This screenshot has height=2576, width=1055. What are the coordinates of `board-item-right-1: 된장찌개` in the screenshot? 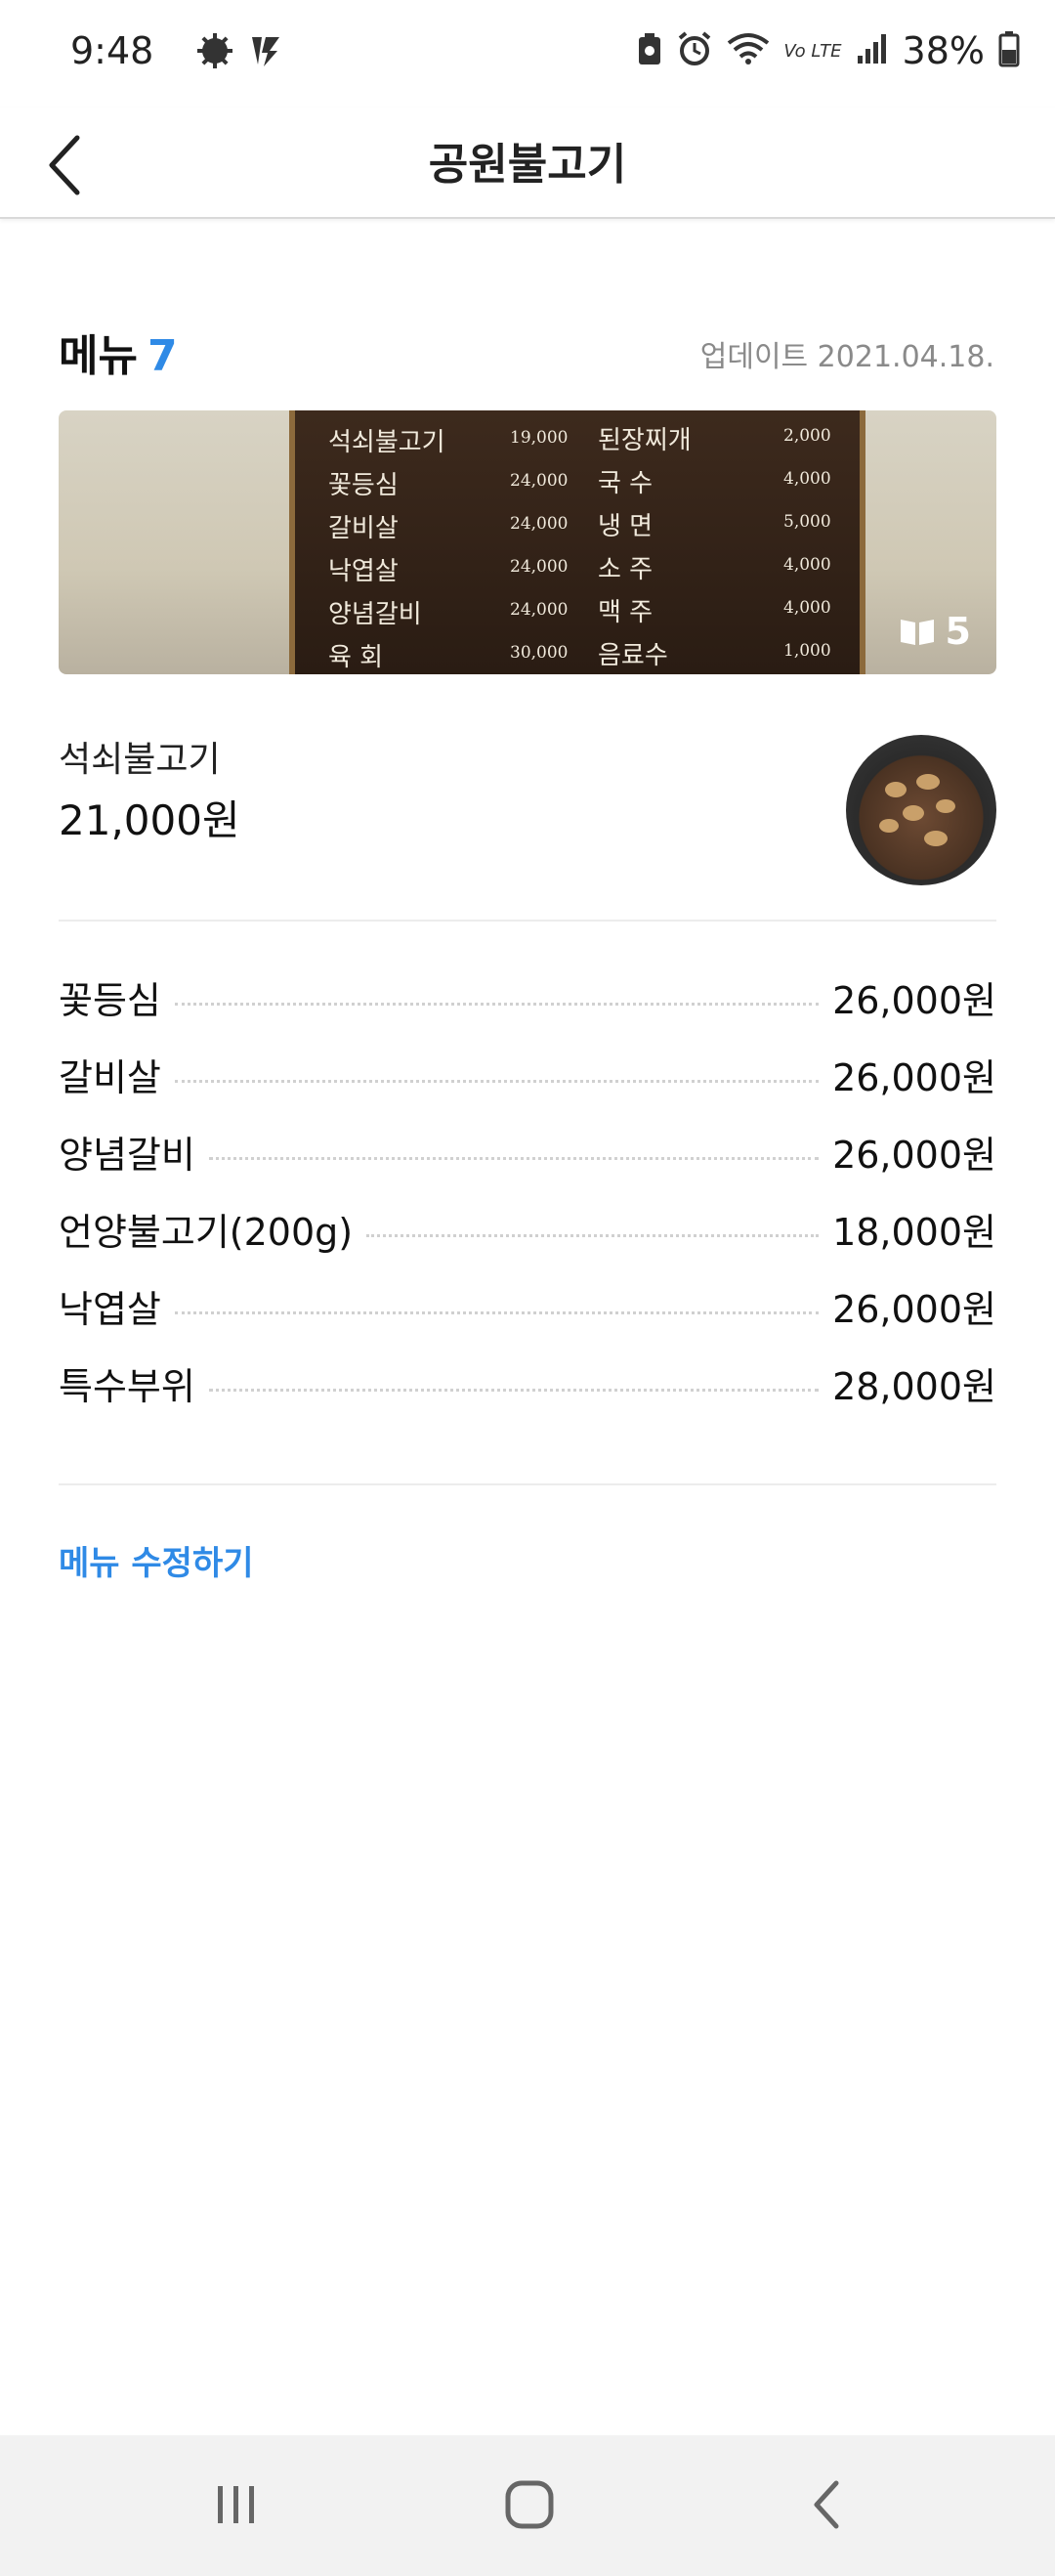 It's located at (645, 441).